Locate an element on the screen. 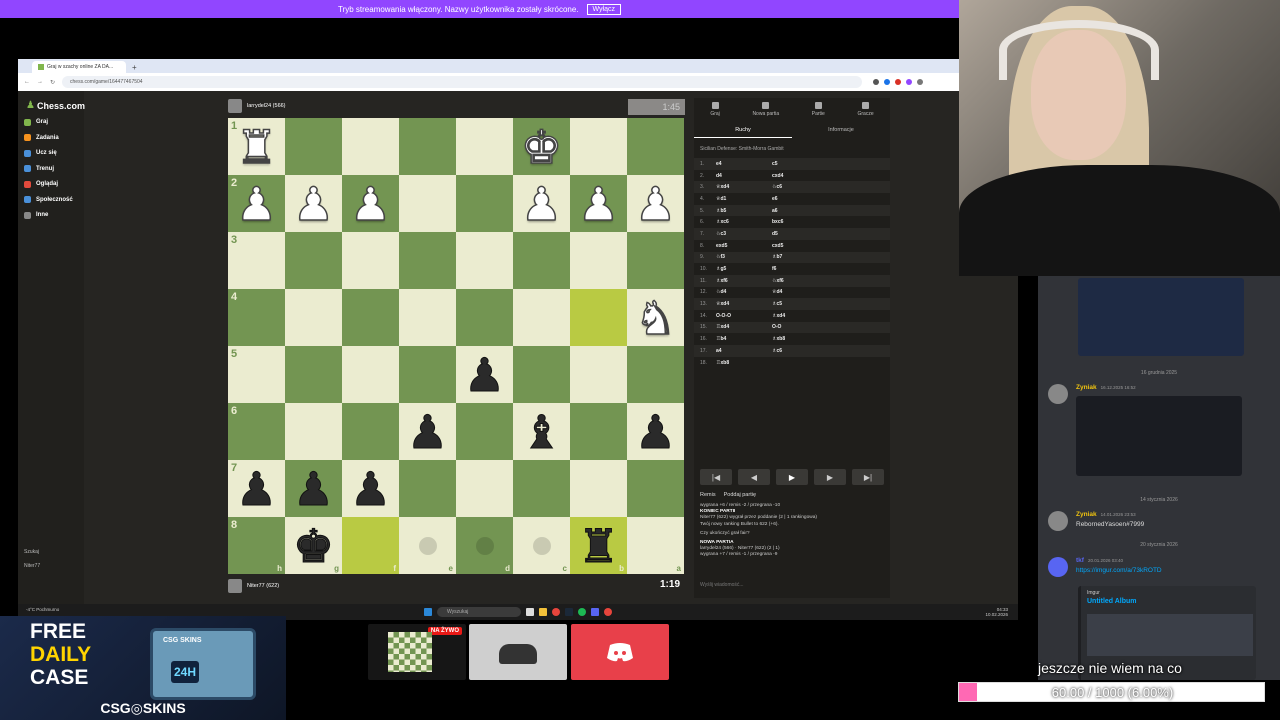 The width and height of the screenshot is (1280, 720). white-move: a4 is located at coordinates (744, 351).